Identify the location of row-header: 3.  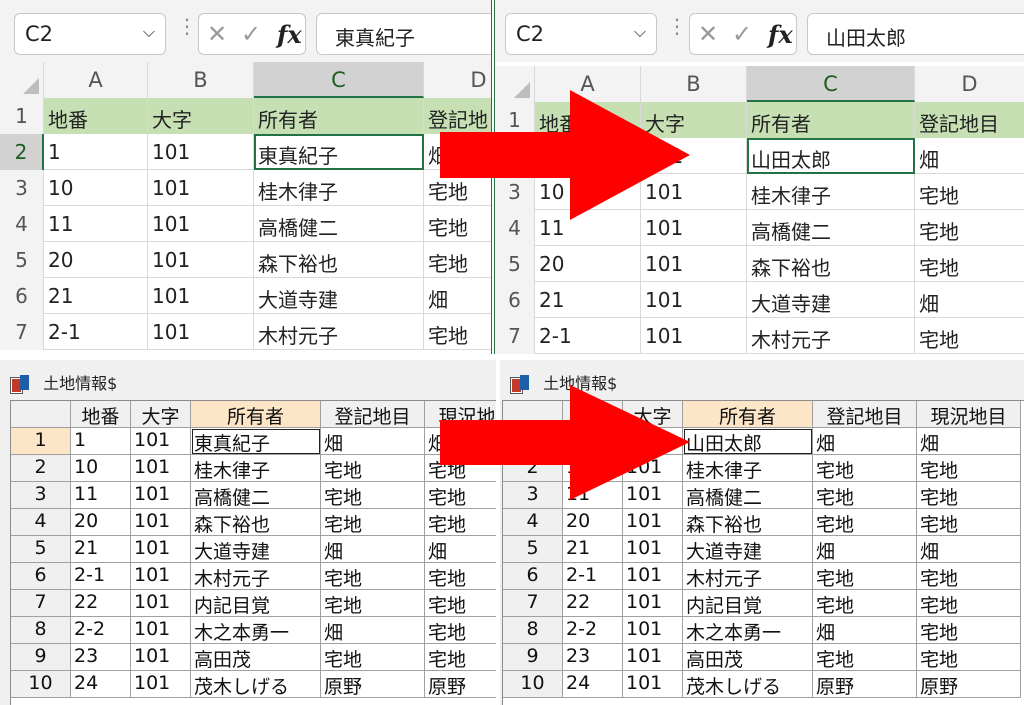
(22, 188).